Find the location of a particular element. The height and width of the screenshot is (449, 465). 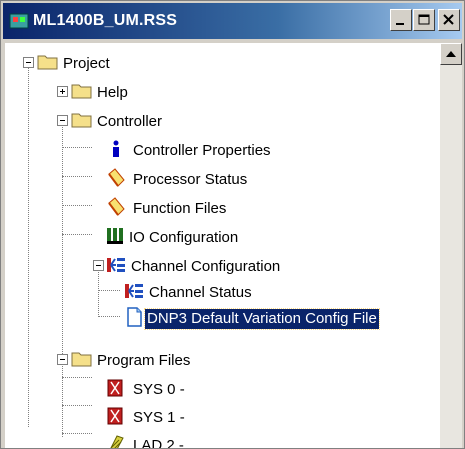

tree-node-channel-configuration: Channel Configuration is located at coordinates (170, 267).